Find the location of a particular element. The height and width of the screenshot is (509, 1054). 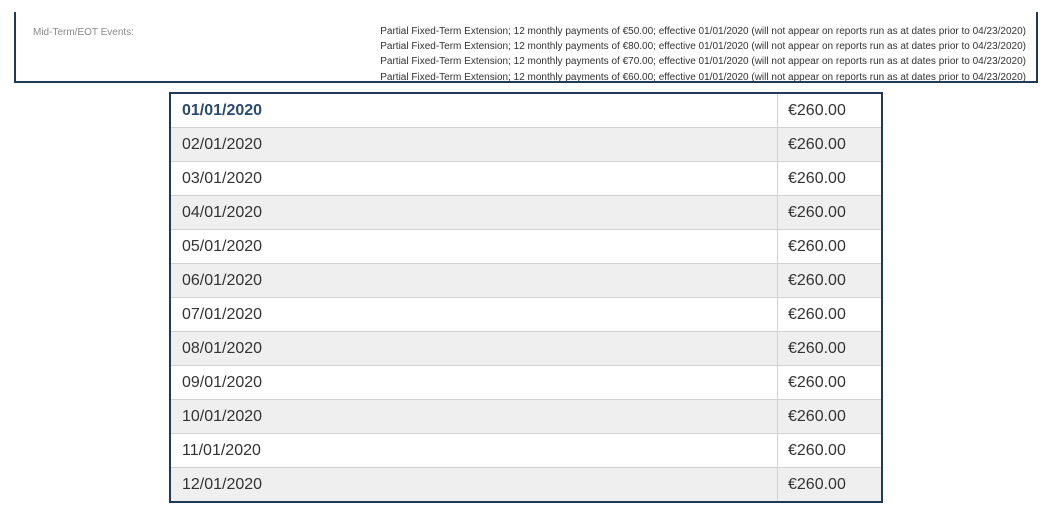

events-label: Mid-Term/EOT Events: is located at coordinates (83, 32).